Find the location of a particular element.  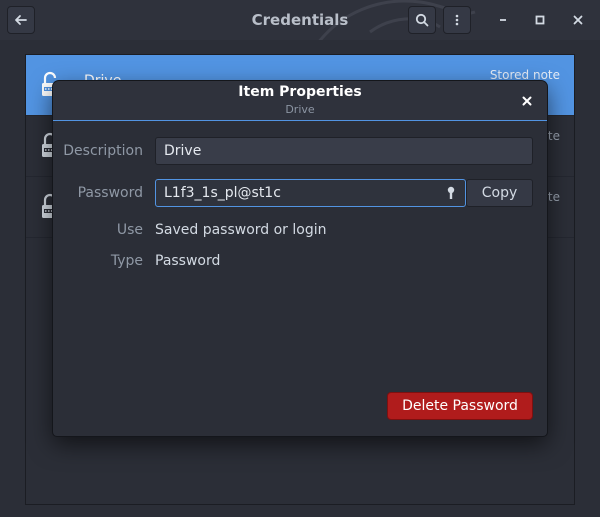

use-value: Saved password or login is located at coordinates (241, 230).